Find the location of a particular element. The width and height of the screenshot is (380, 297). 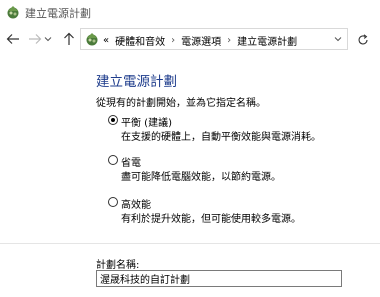

refresh-button is located at coordinates (363, 40).